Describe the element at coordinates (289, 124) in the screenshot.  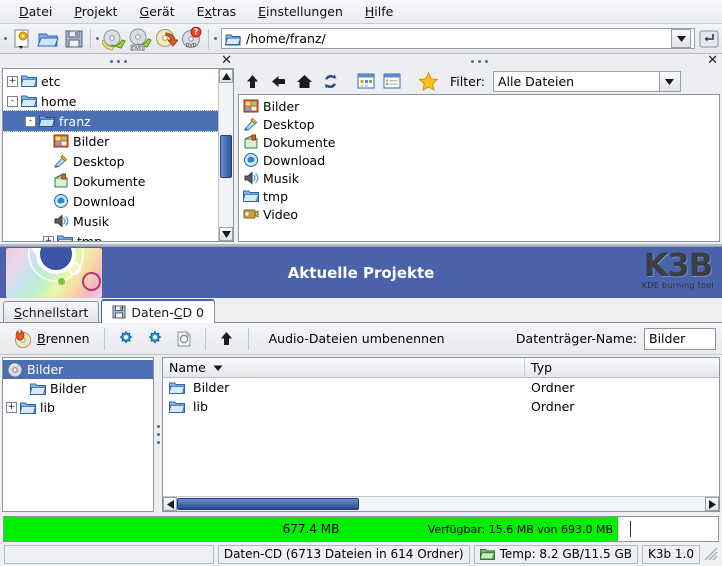
I see `file-name-label: Desktop` at that location.